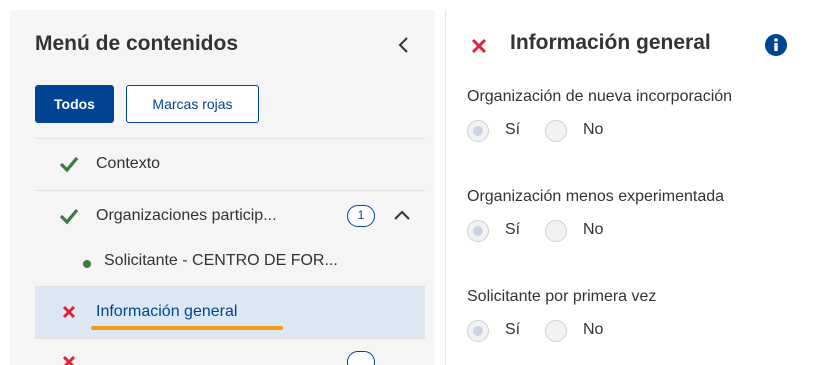 Image resolution: width=824 pixels, height=365 pixels. I want to click on field-label: Organización menos experimentada, so click(596, 196).